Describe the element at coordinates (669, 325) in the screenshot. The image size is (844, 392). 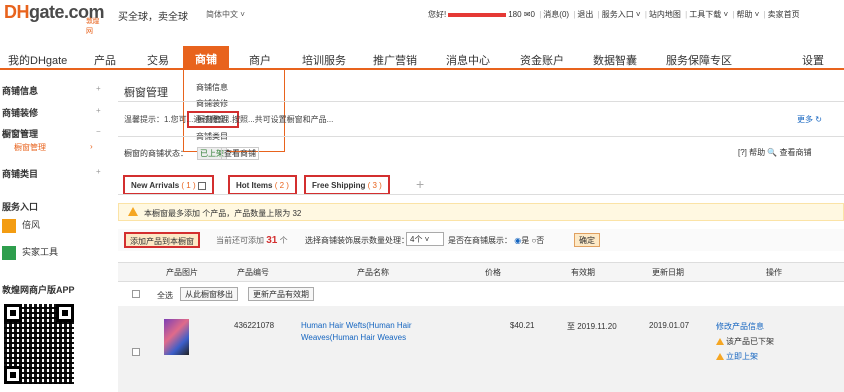
I see `product-updated: 2019.01.07` at that location.